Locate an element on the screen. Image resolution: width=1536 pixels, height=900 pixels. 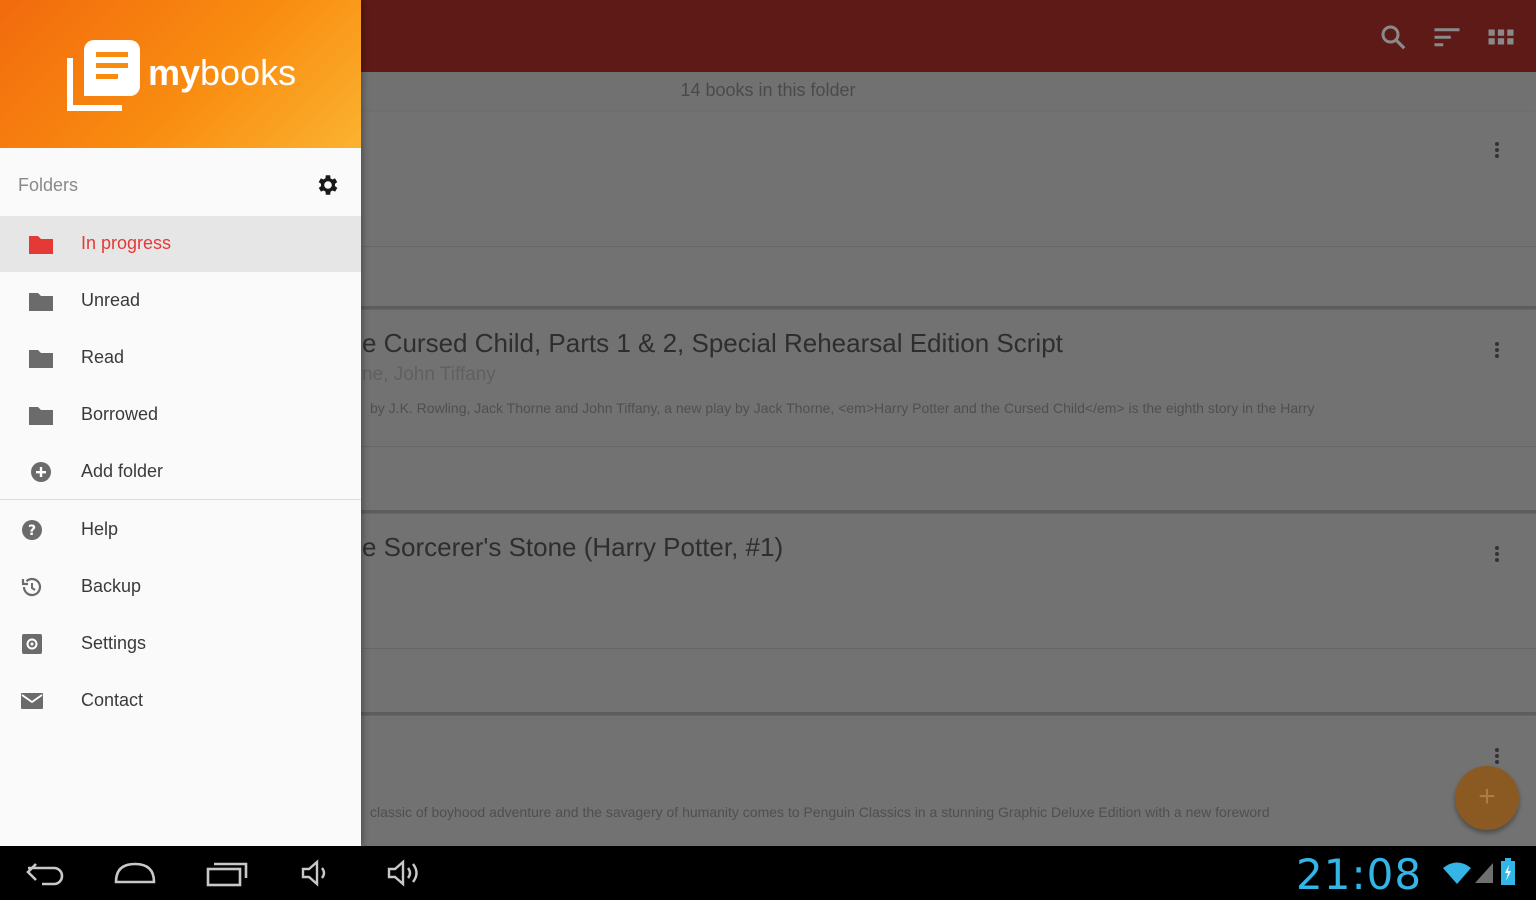
back-icon is located at coordinates (45, 873).